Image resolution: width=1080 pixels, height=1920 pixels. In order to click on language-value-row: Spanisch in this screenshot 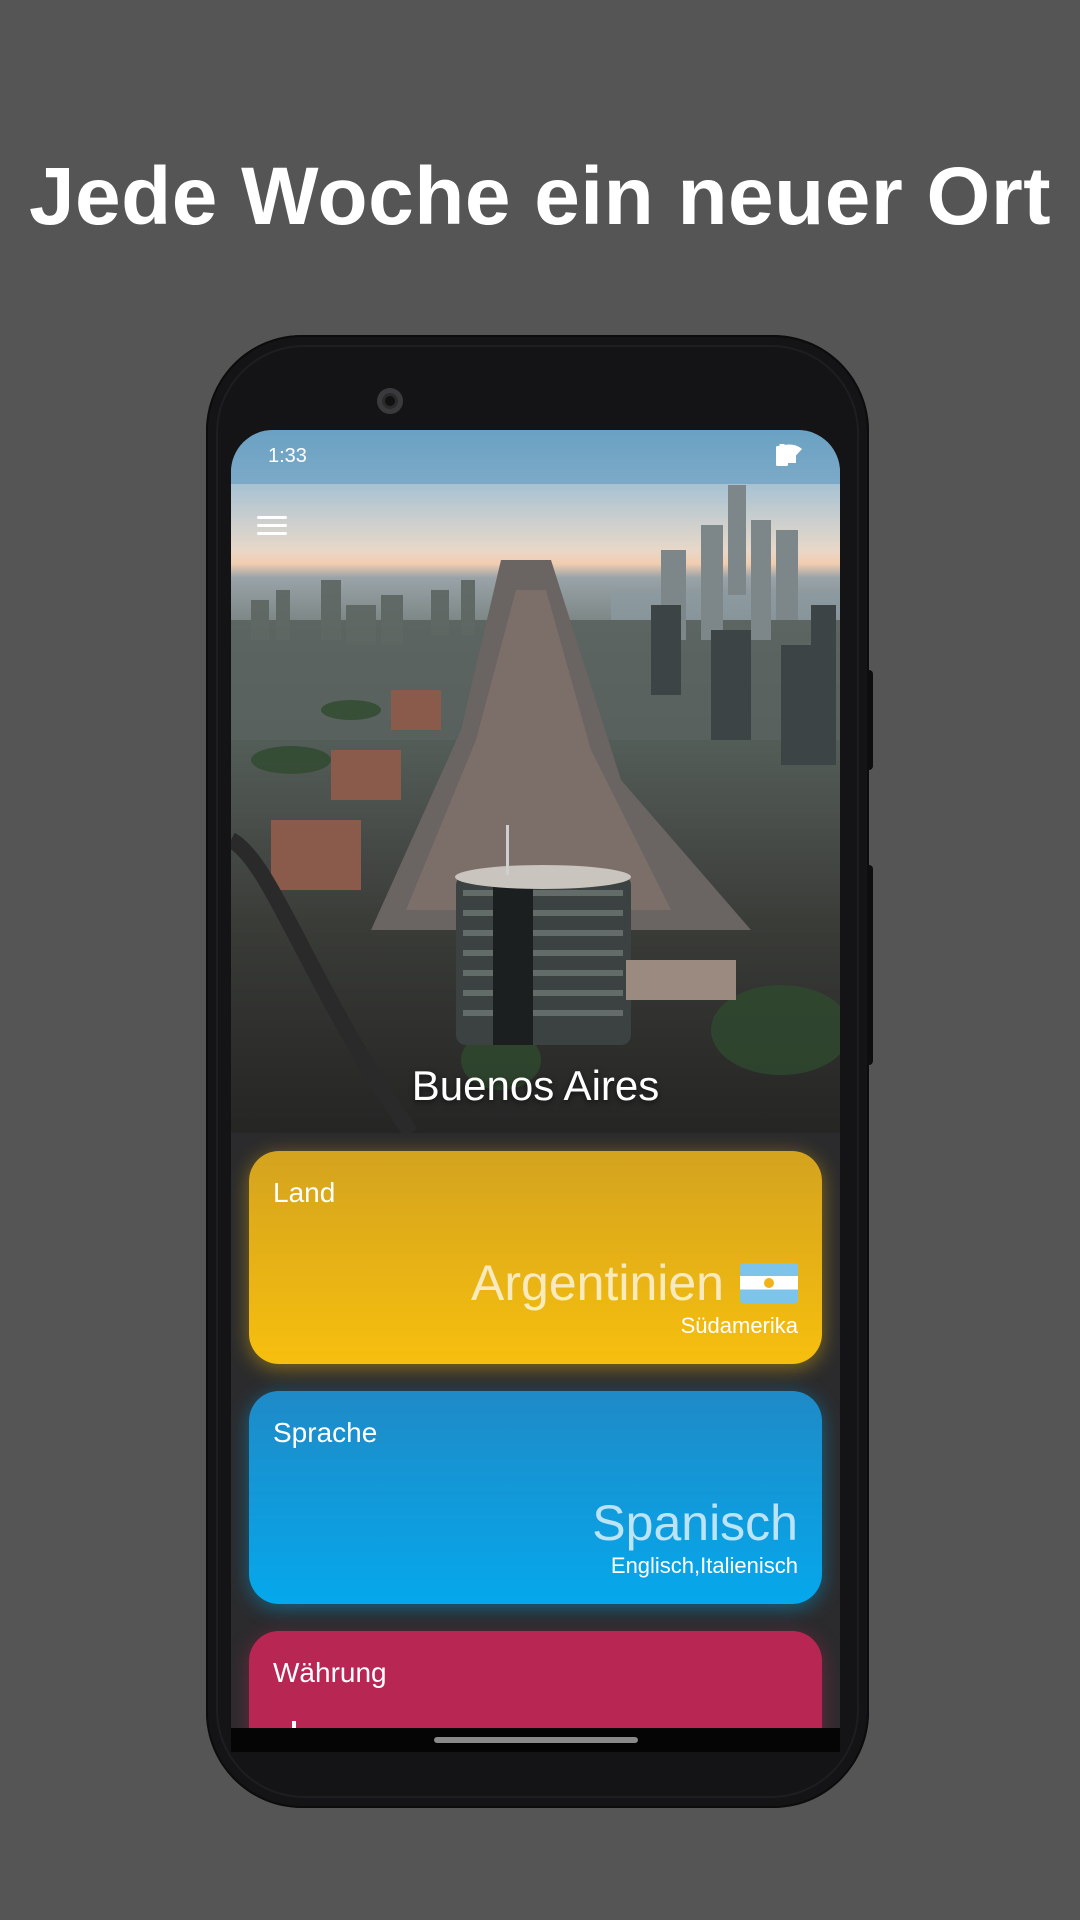, I will do `click(695, 1523)`.